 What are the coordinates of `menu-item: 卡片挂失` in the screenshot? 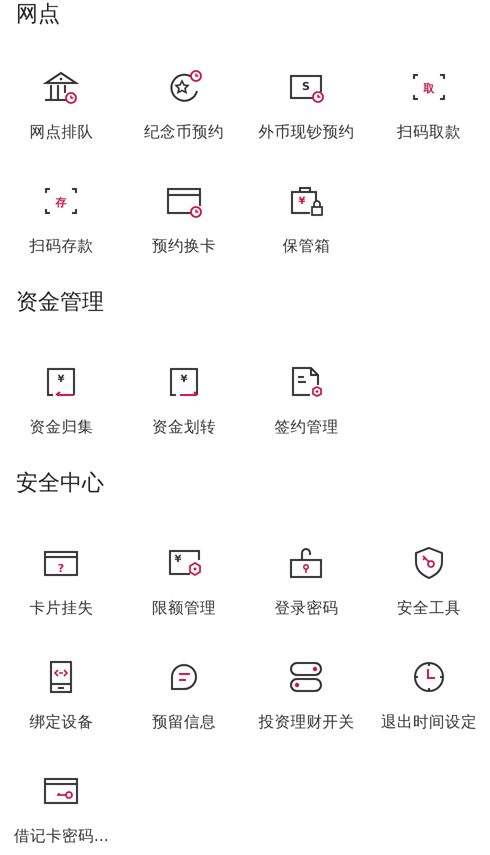 It's located at (61, 608).